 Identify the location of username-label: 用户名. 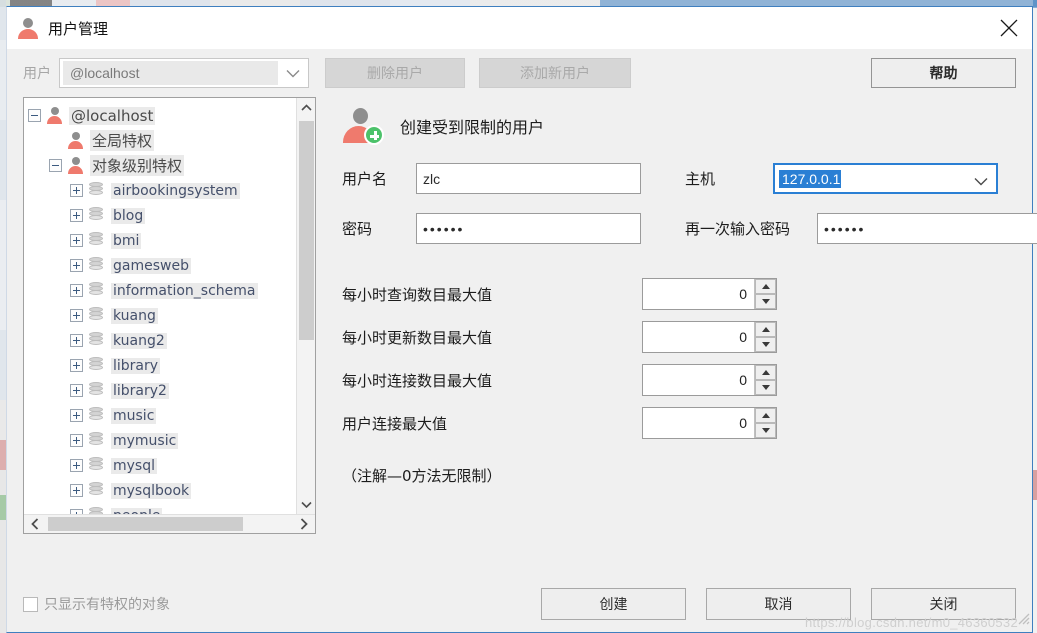
(365, 179).